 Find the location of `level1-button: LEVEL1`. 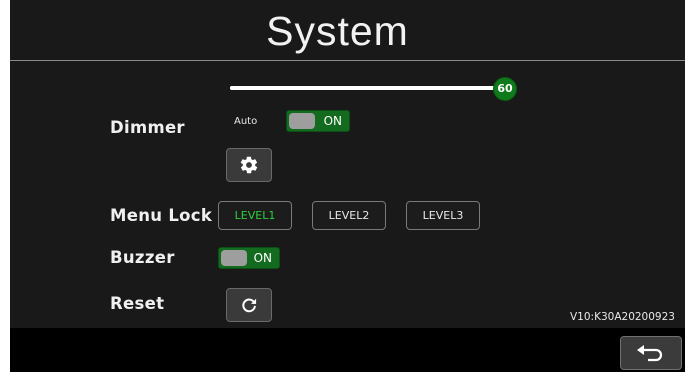

level1-button: LEVEL1 is located at coordinates (255, 215).